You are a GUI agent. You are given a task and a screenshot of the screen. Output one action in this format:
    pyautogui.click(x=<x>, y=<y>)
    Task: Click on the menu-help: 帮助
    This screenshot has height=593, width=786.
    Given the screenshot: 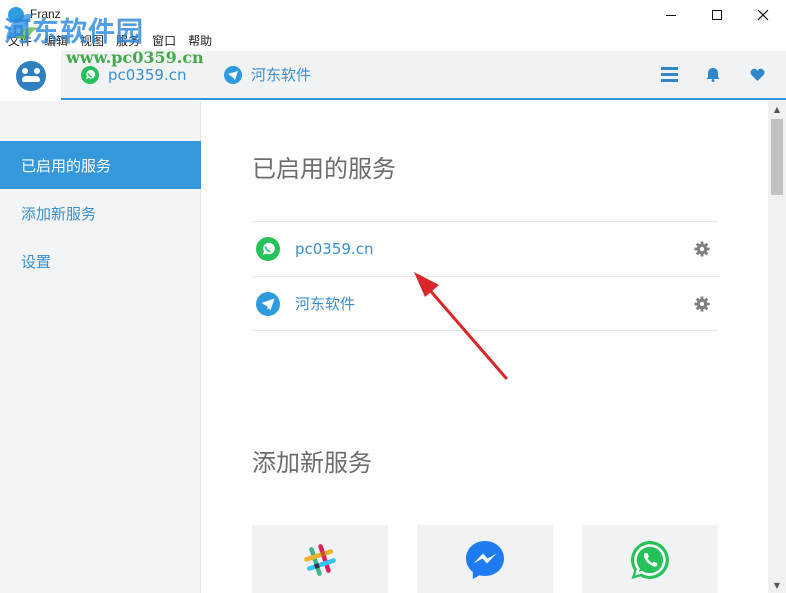 What is the action you would take?
    pyautogui.click(x=200, y=40)
    